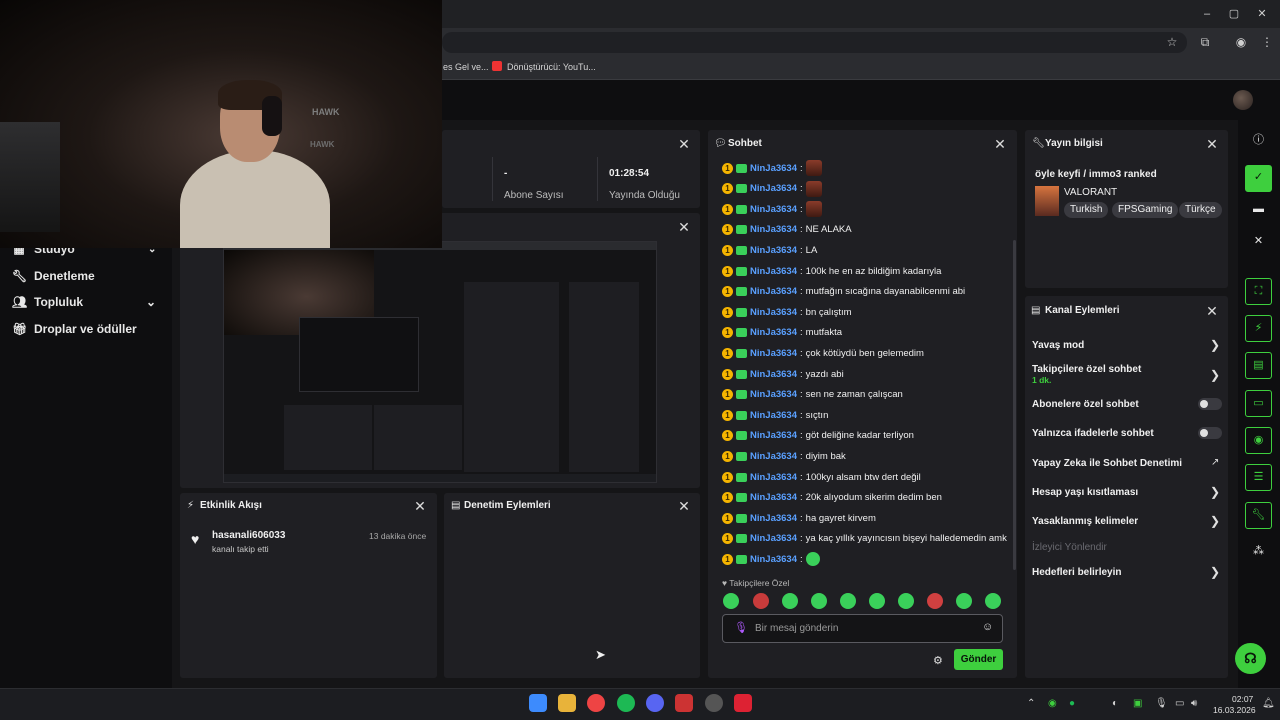 The image size is (1280, 720). I want to click on fullscreen-icon: ⛶, so click(1258, 291).